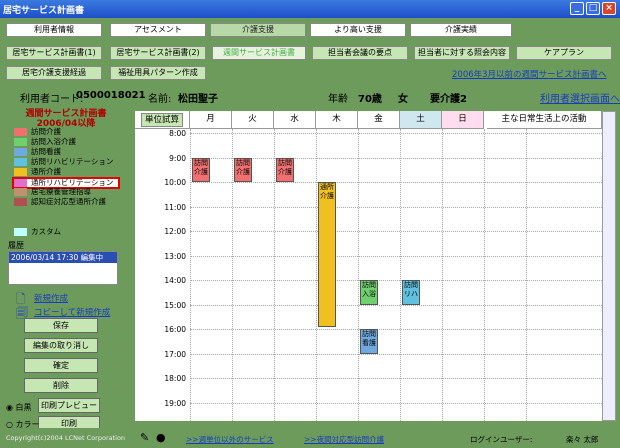 Image resolution: width=620 pixels, height=448 pixels. What do you see at coordinates (358, 30) in the screenshot?
I see `nav-higher-support: より高い支援` at bounding box center [358, 30].